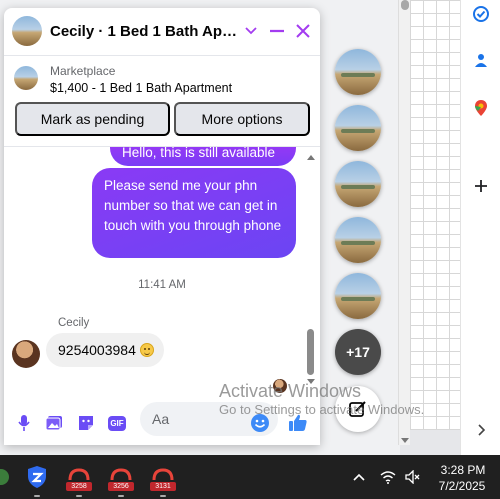  What do you see at coordinates (277, 31) in the screenshot?
I see `minimize-icon` at bounding box center [277, 31].